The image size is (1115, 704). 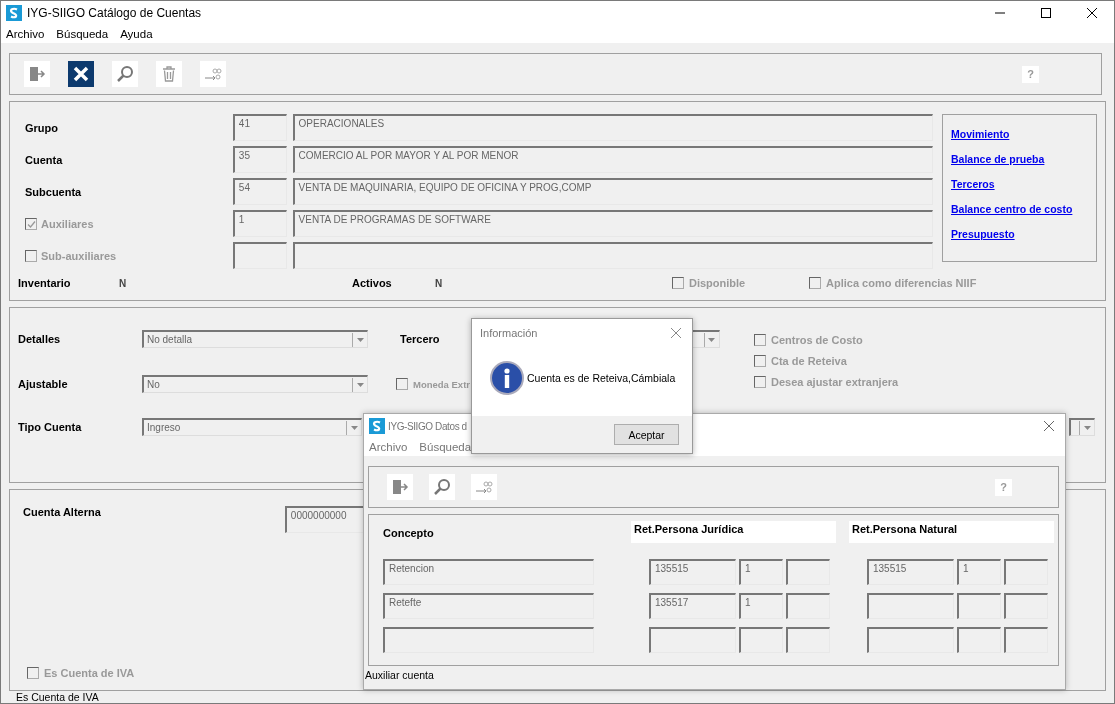 I want to click on checkbox-label: Aplica como diferencias NIIF, so click(x=901, y=283).